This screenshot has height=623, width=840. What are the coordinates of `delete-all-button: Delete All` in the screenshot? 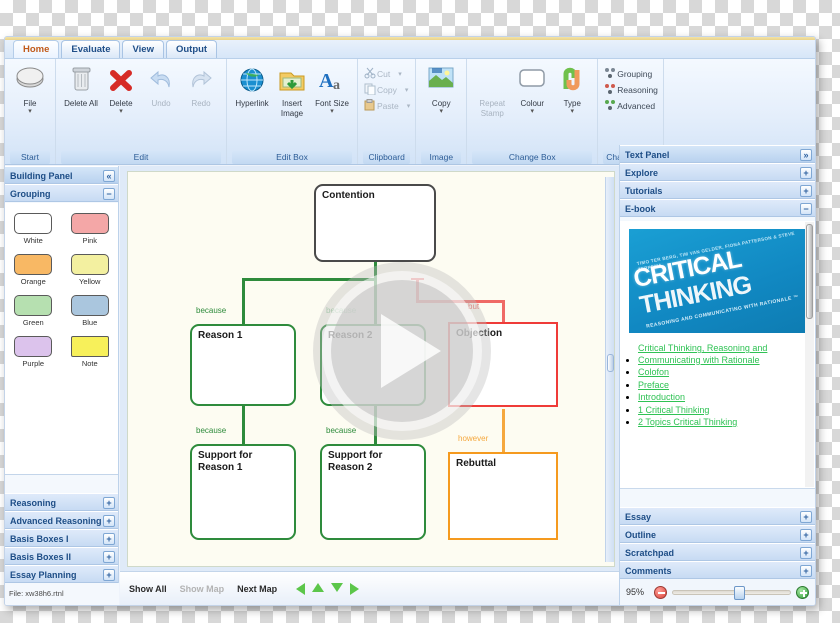 It's located at (81, 85).